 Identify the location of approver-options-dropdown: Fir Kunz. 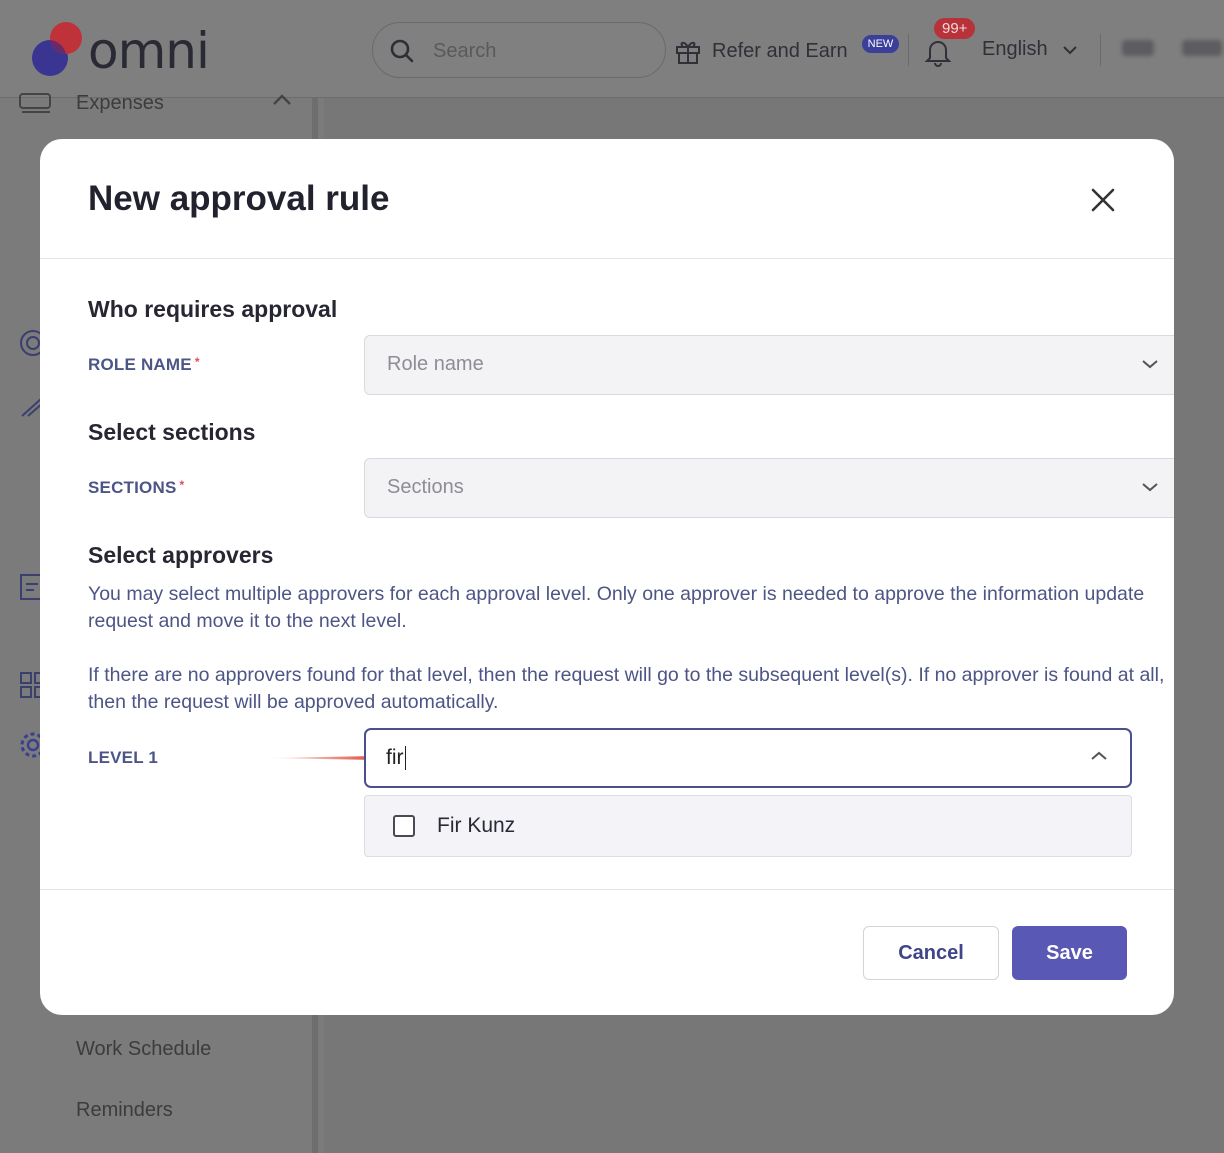
(748, 826).